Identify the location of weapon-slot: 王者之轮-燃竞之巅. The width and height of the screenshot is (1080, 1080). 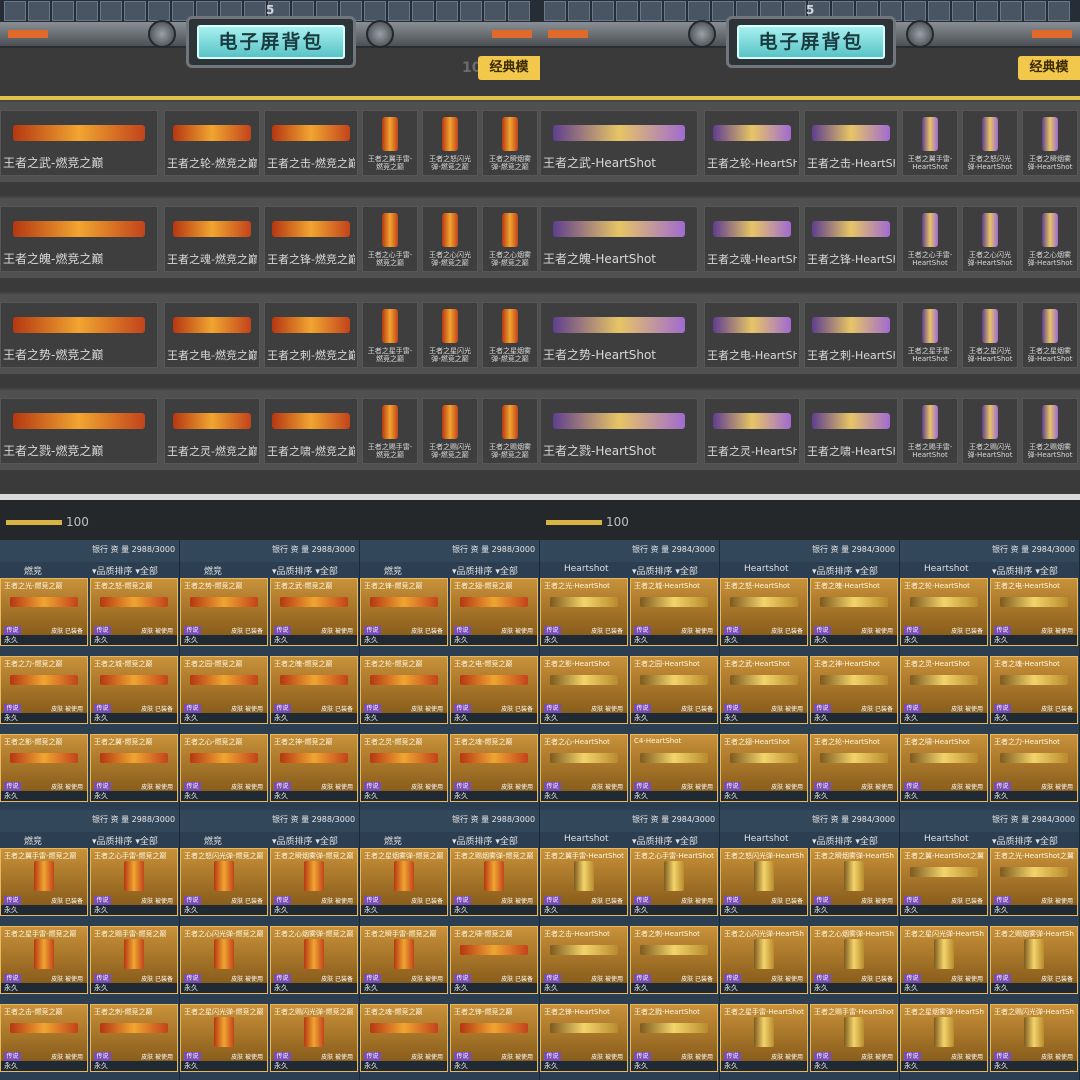
(212, 143).